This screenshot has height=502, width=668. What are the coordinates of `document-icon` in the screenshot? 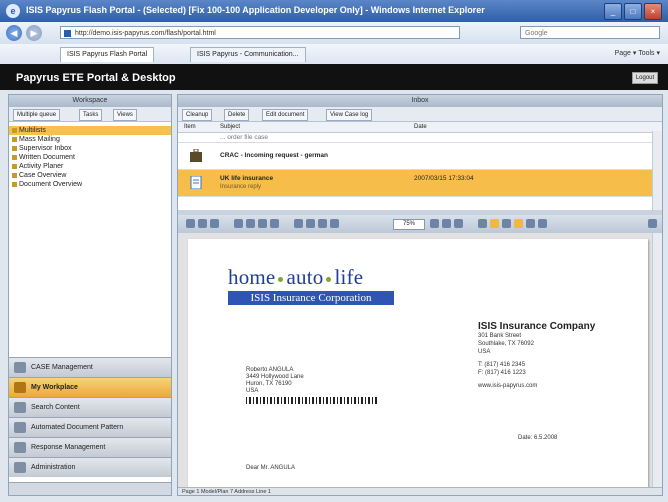 It's located at (196, 182).